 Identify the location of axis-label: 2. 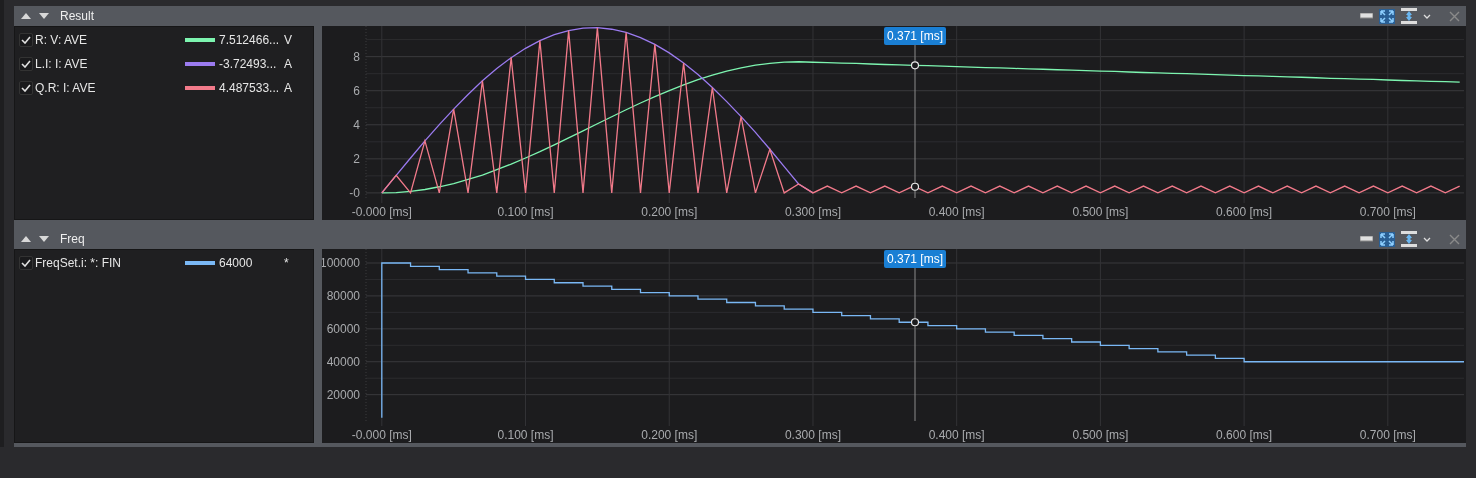
(356, 158).